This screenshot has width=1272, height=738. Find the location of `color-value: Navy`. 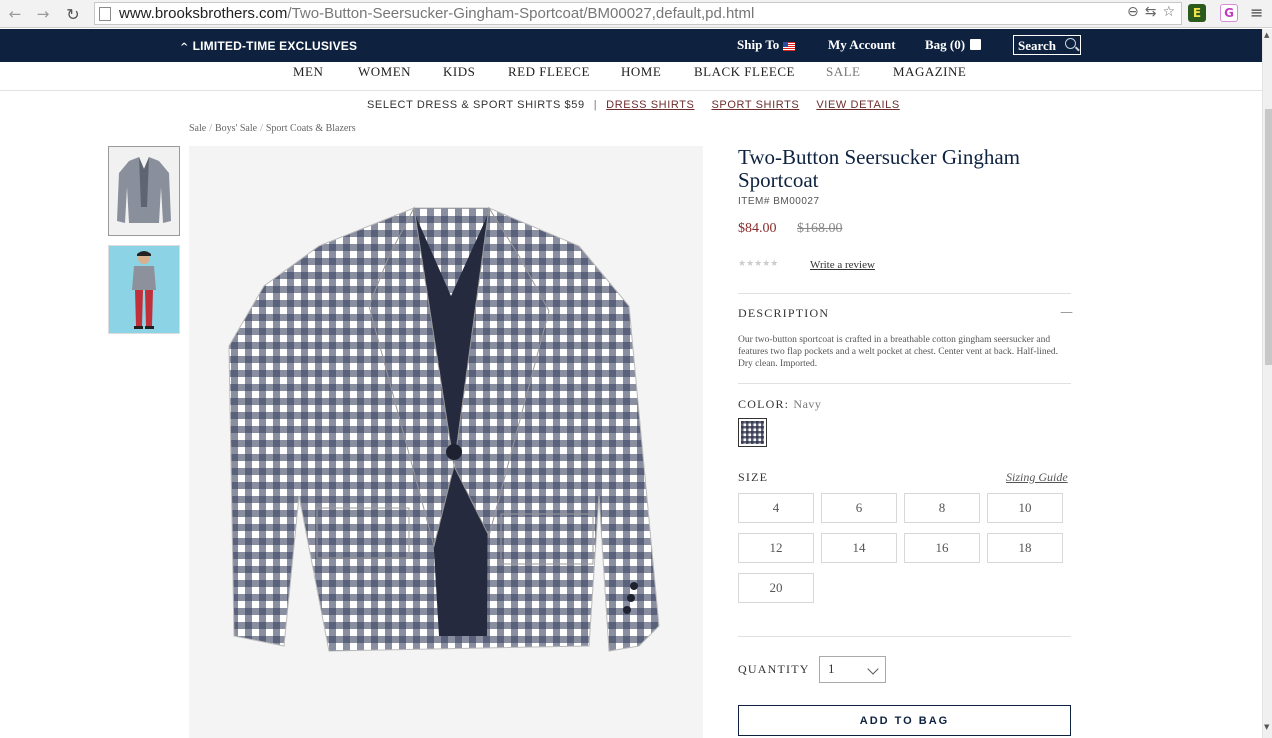

color-value: Navy is located at coordinates (807, 404).